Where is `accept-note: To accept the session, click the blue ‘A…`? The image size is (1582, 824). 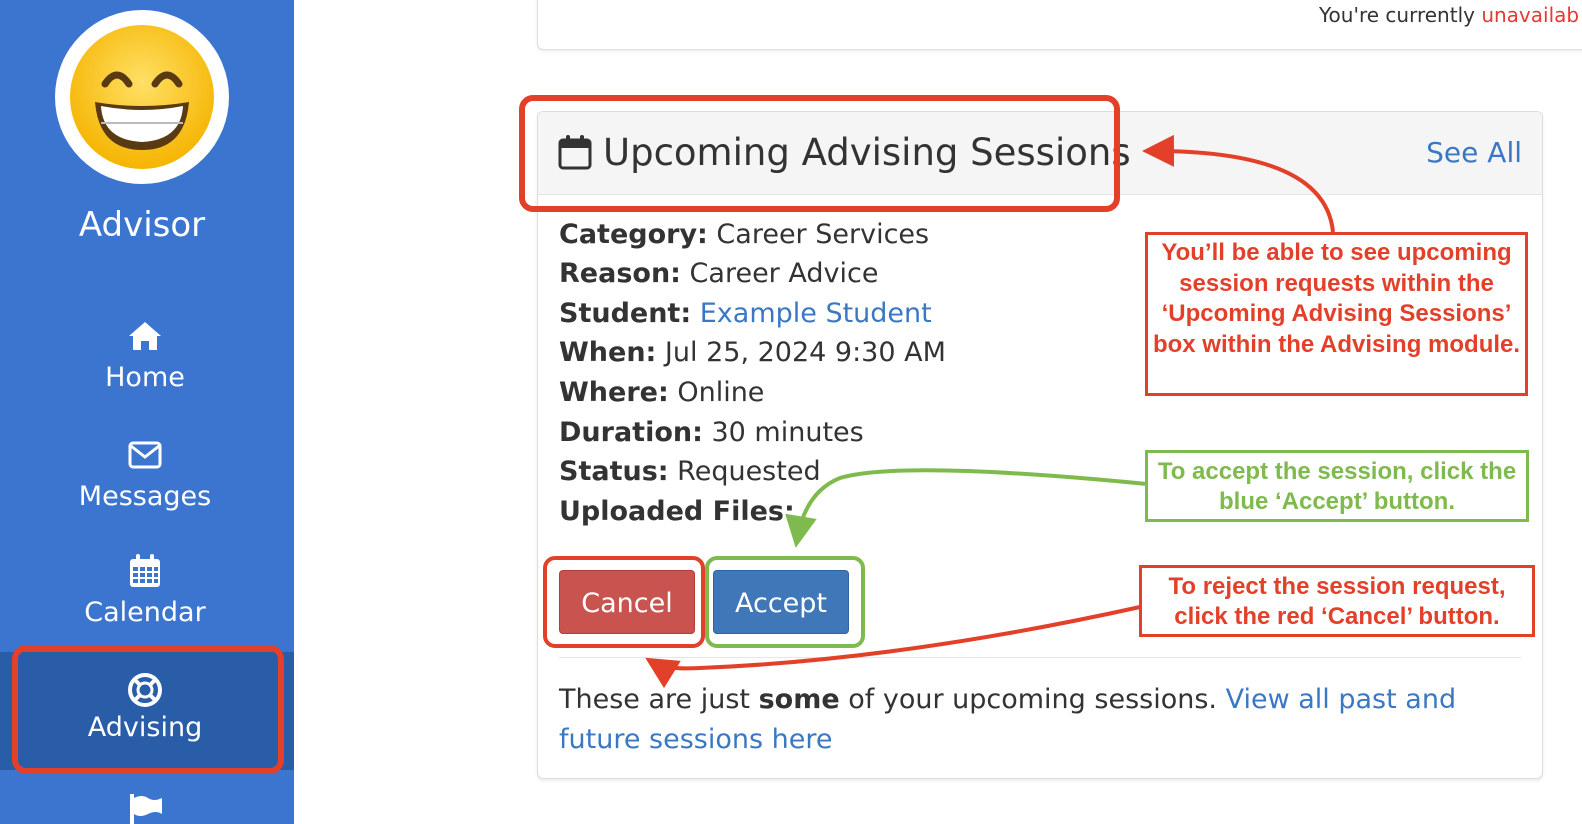
accept-note: To accept the session, click the blue ‘A… is located at coordinates (1337, 486).